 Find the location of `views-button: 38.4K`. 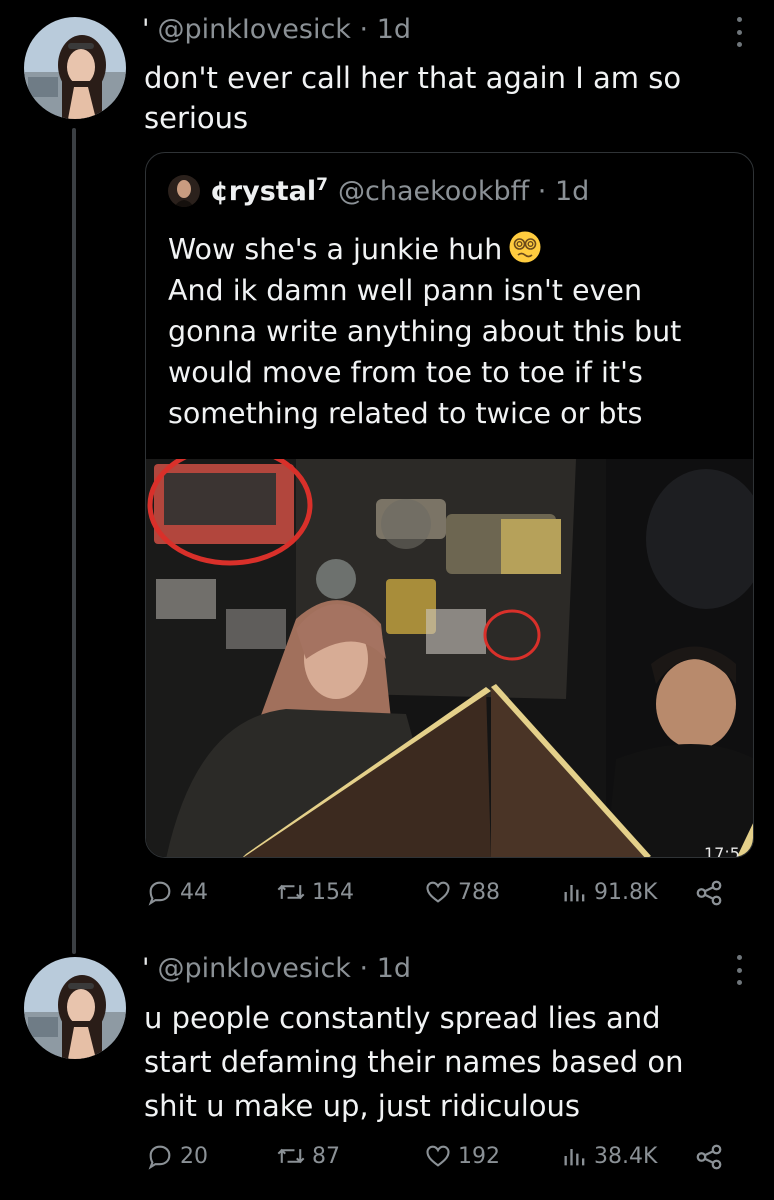

views-button: 38.4K is located at coordinates (609, 1156).